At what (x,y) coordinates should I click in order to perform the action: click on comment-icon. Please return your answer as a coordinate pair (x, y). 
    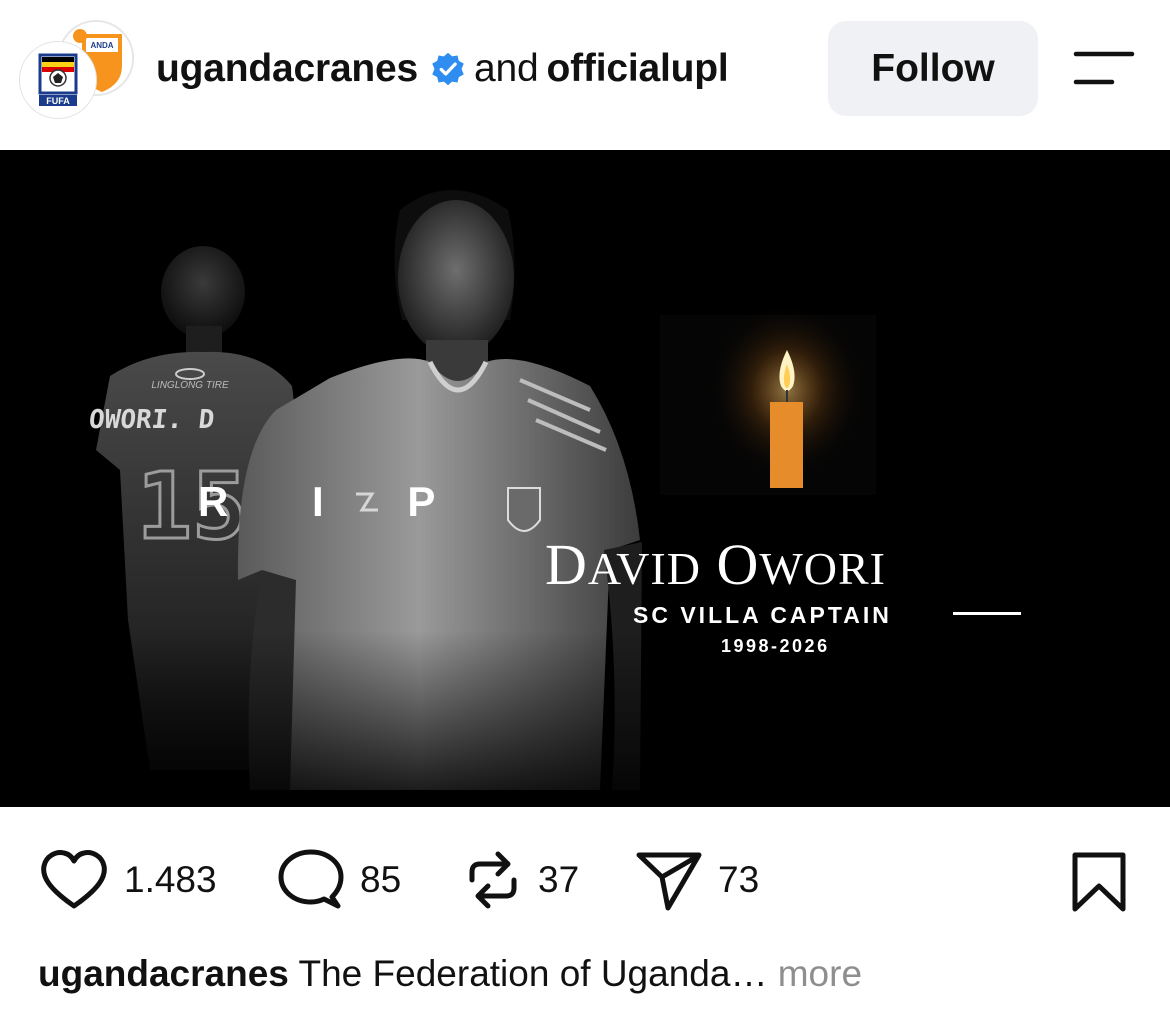
    Looking at the image, I should click on (311, 880).